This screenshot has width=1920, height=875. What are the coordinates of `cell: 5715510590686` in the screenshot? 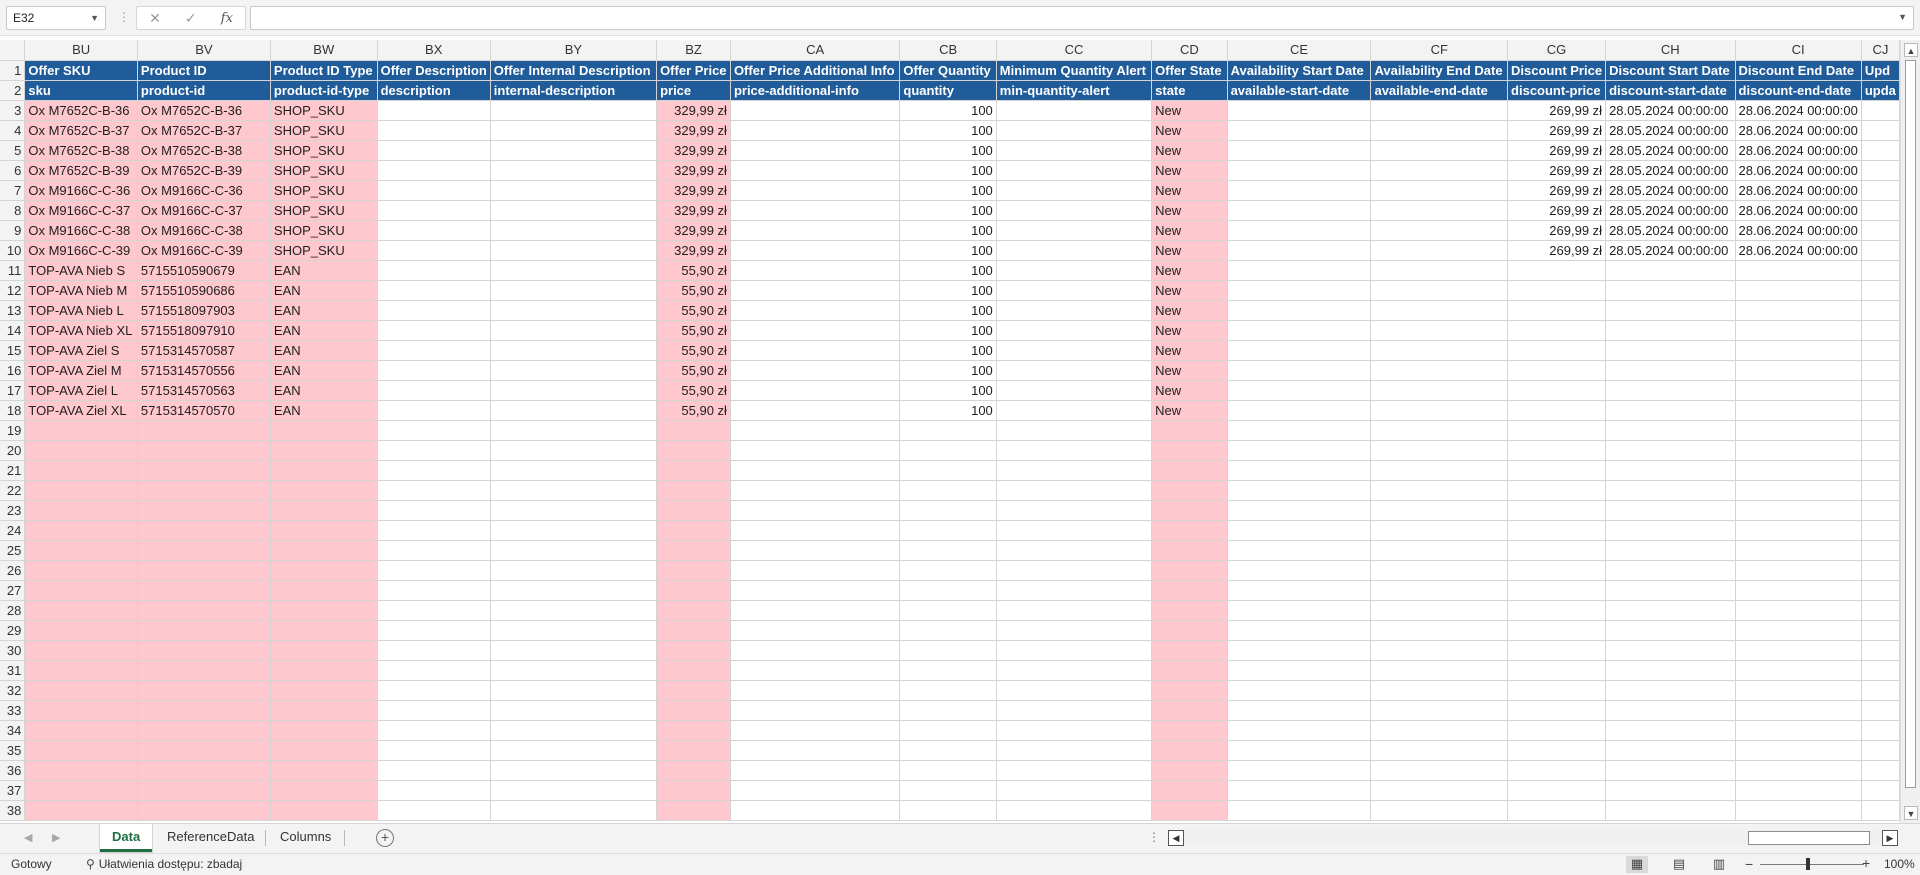 It's located at (204, 290).